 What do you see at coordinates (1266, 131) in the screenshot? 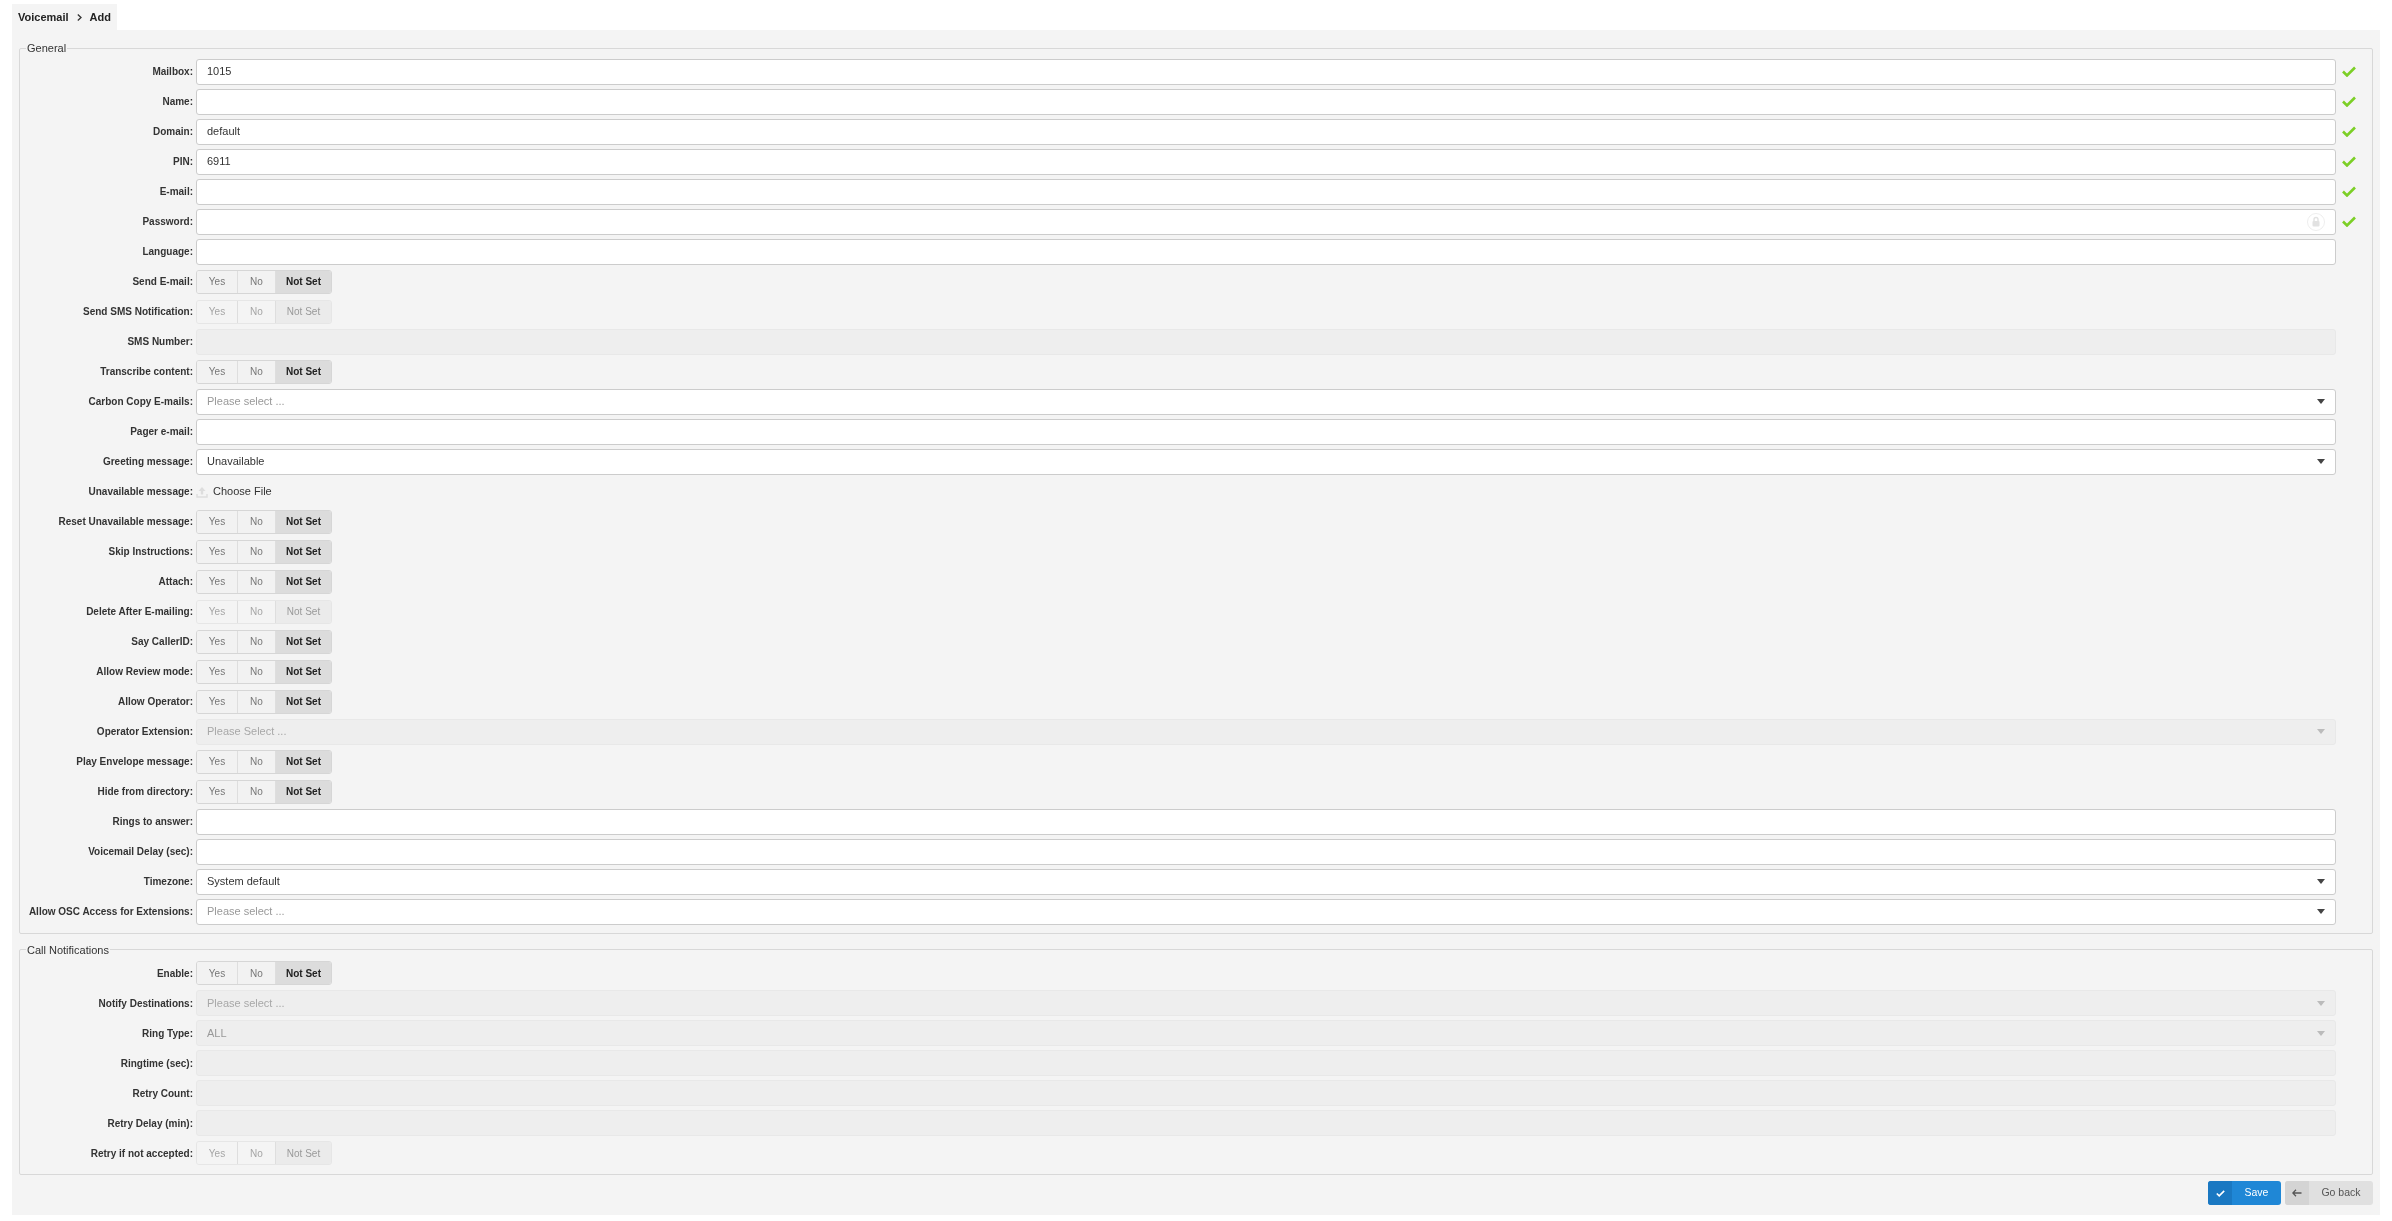
I see `input-field: default` at bounding box center [1266, 131].